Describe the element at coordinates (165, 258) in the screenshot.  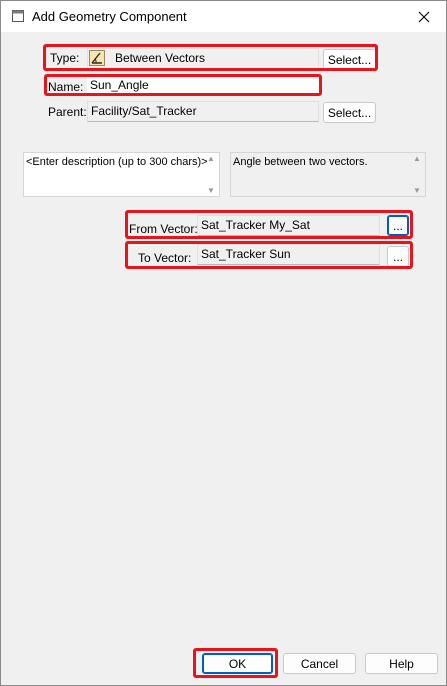
I see `to-vector-label: To Vector:` at that location.